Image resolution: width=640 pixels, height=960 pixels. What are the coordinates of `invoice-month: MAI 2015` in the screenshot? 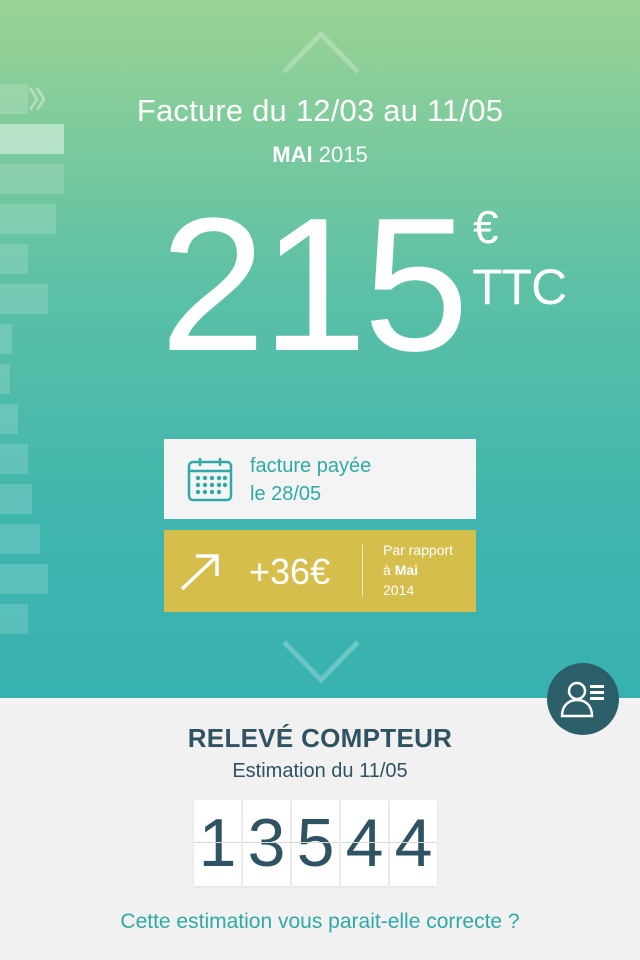 It's located at (320, 155).